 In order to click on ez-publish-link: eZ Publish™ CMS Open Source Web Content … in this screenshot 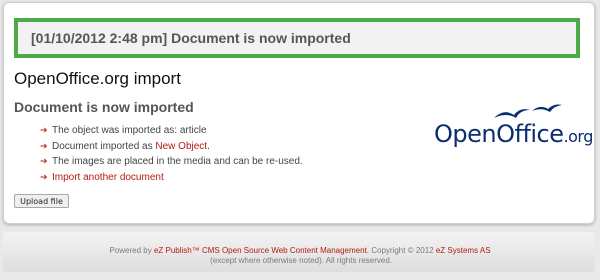, I will do `click(260, 250)`.